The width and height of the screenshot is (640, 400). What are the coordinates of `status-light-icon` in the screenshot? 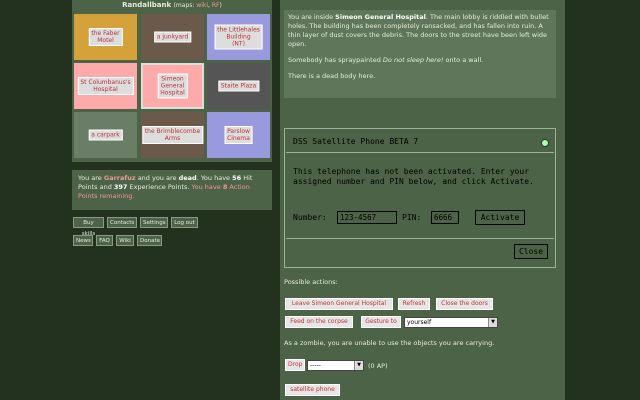 It's located at (545, 143).